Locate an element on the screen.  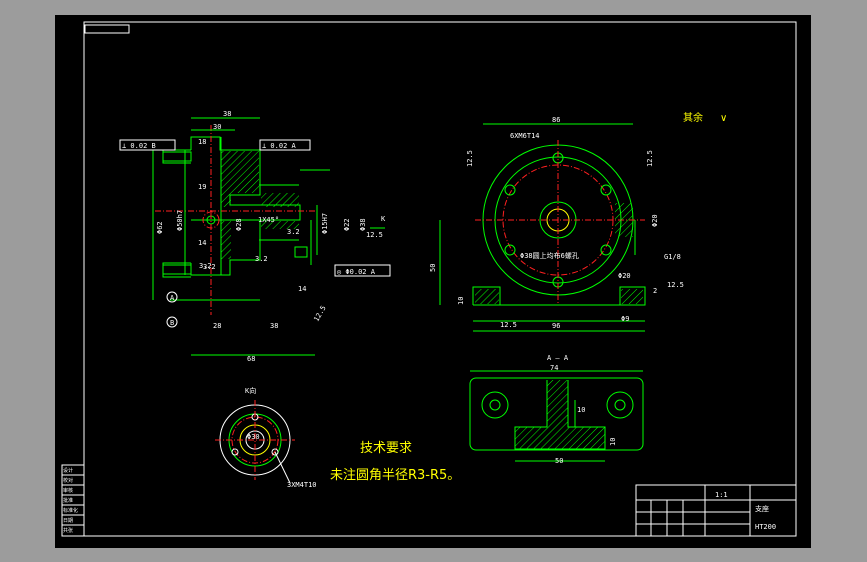
front-view is located at coordinates (255, 236).